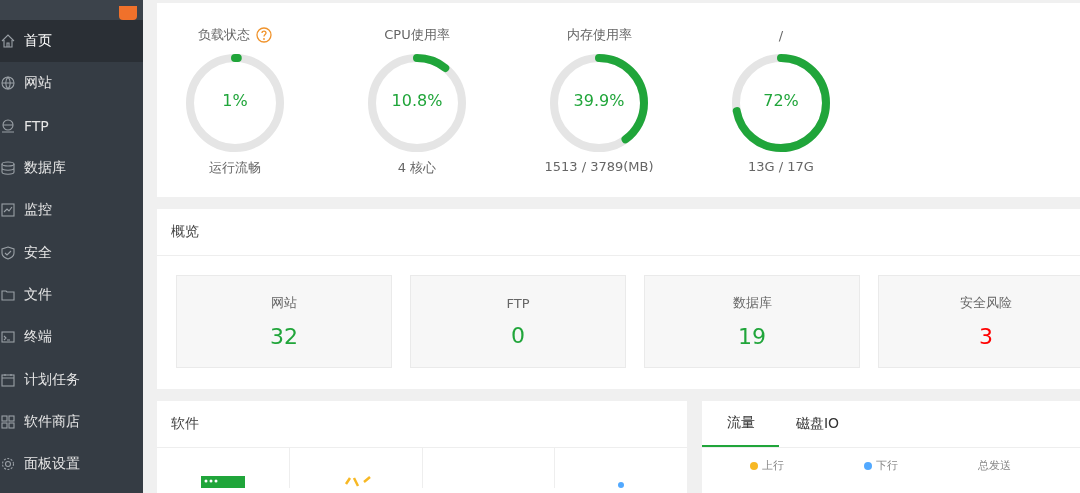 The image size is (1080, 493). What do you see at coordinates (986, 303) in the screenshot?
I see `stat-label: 安全风险` at bounding box center [986, 303].